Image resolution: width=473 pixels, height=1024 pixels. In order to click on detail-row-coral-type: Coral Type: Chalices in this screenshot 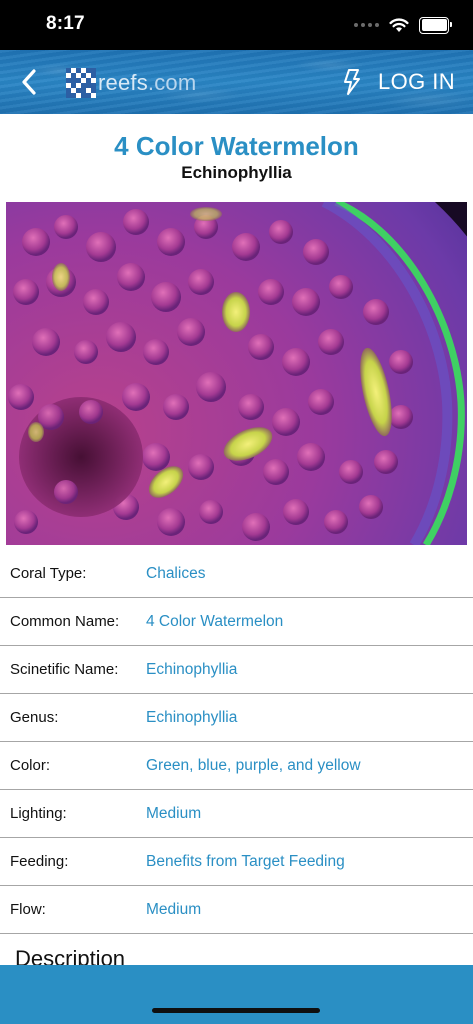, I will do `click(236, 574)`.